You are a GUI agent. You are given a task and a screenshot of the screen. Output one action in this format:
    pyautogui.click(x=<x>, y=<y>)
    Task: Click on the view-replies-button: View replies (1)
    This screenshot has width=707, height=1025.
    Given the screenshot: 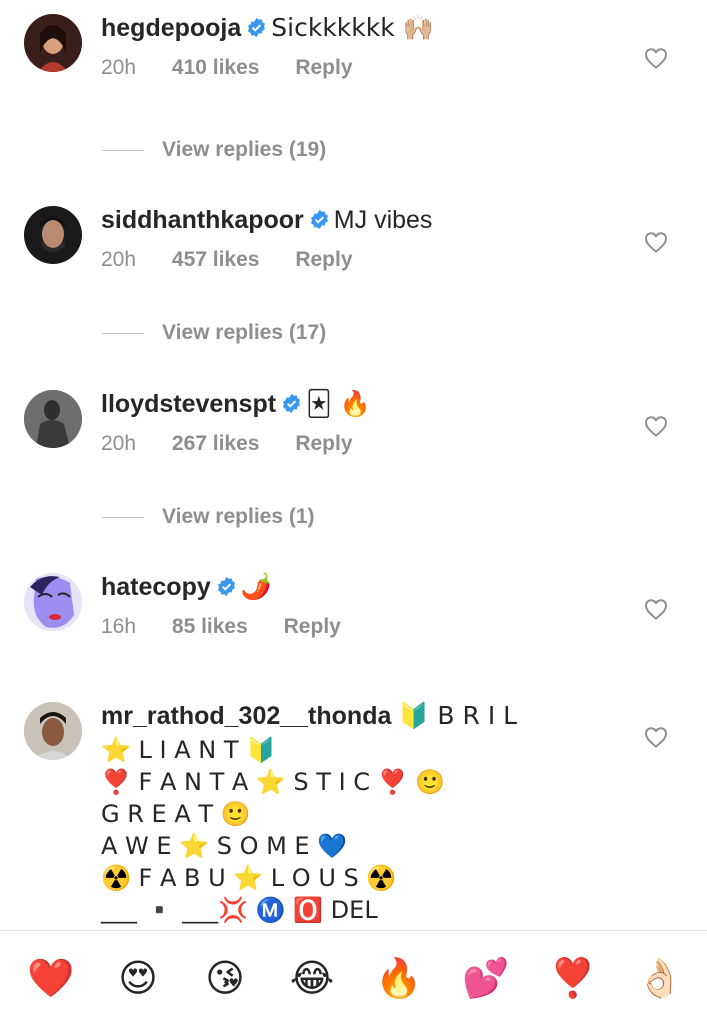 What is the action you would take?
    pyautogui.click(x=302, y=520)
    